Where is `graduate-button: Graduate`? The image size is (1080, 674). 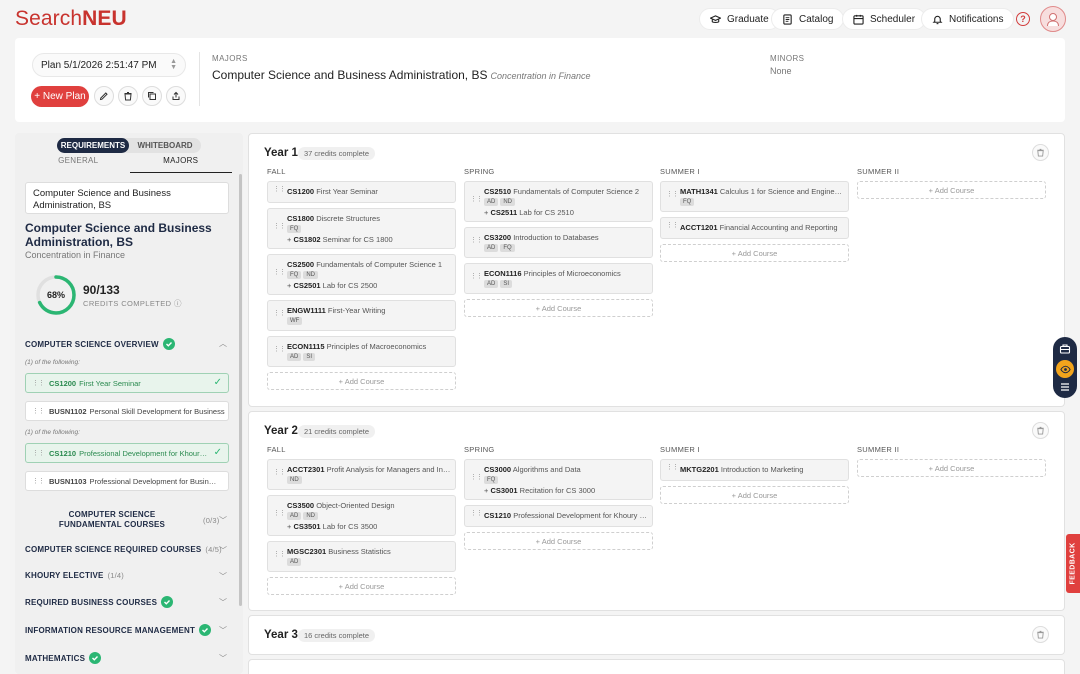
graduate-button: Graduate is located at coordinates (739, 19).